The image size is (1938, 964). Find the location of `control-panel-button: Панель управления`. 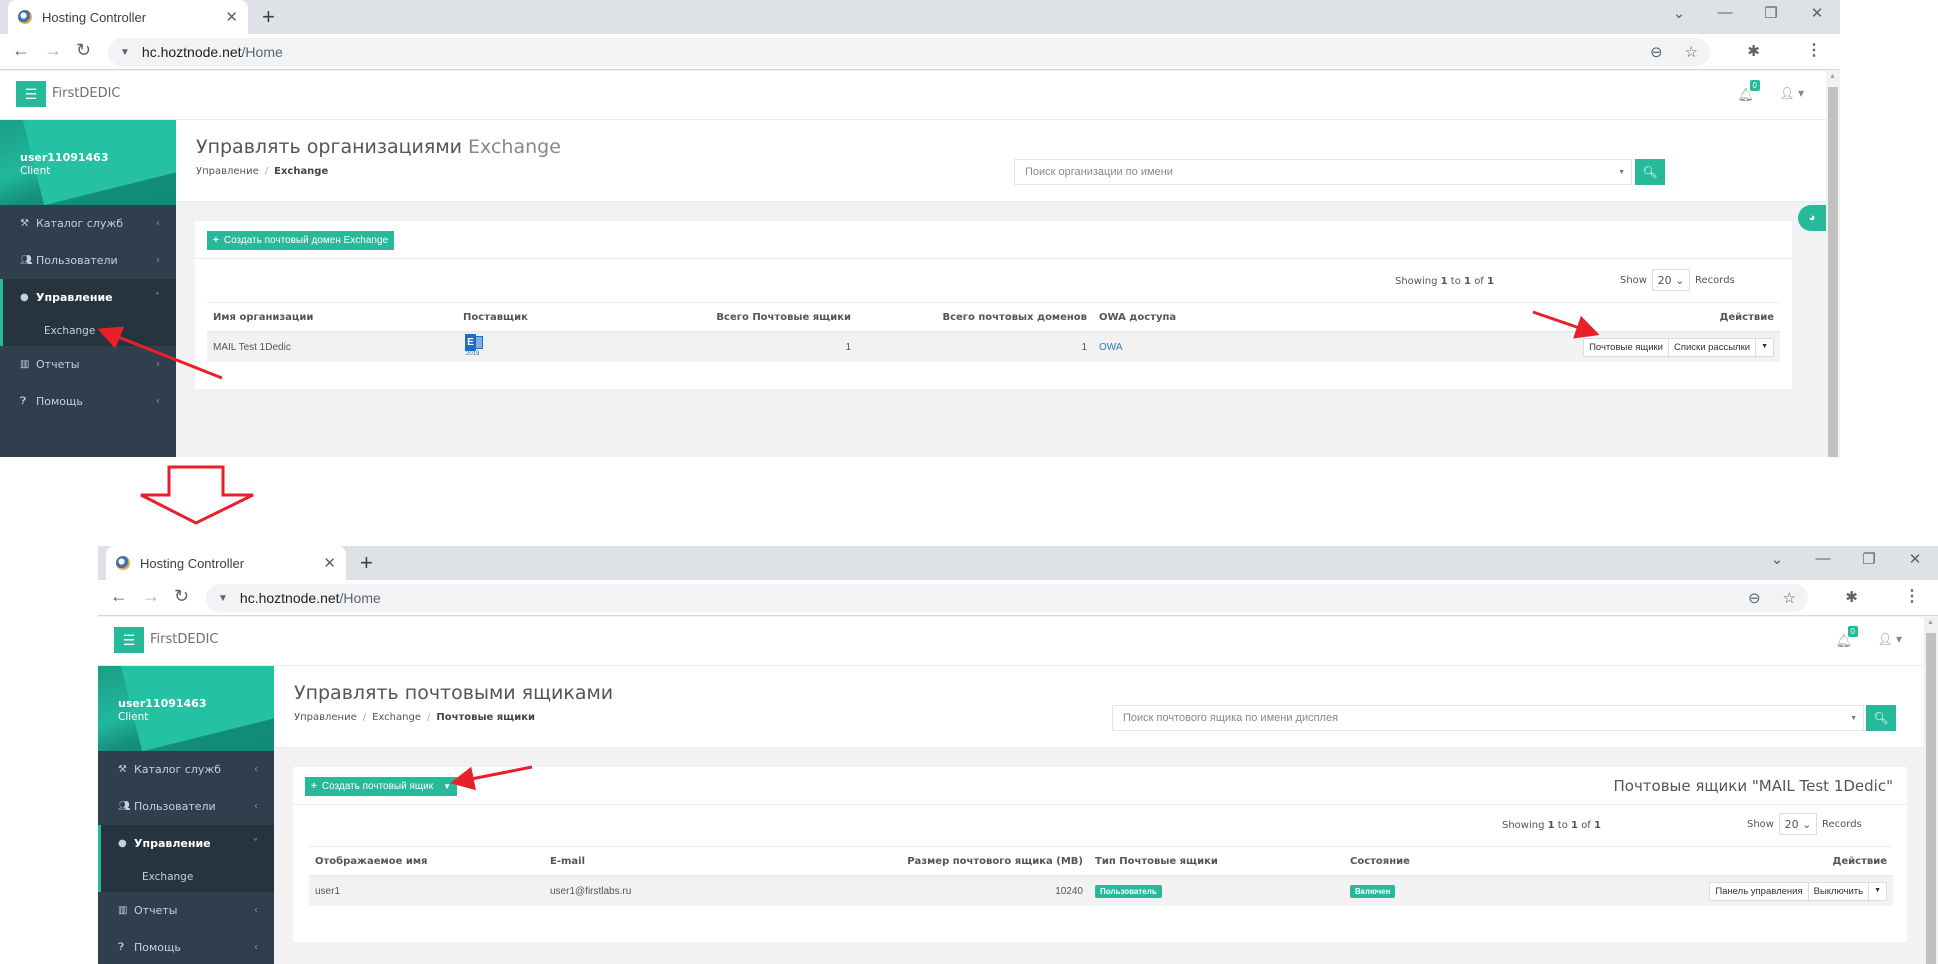

control-panel-button: Панель управления is located at coordinates (1759, 891).